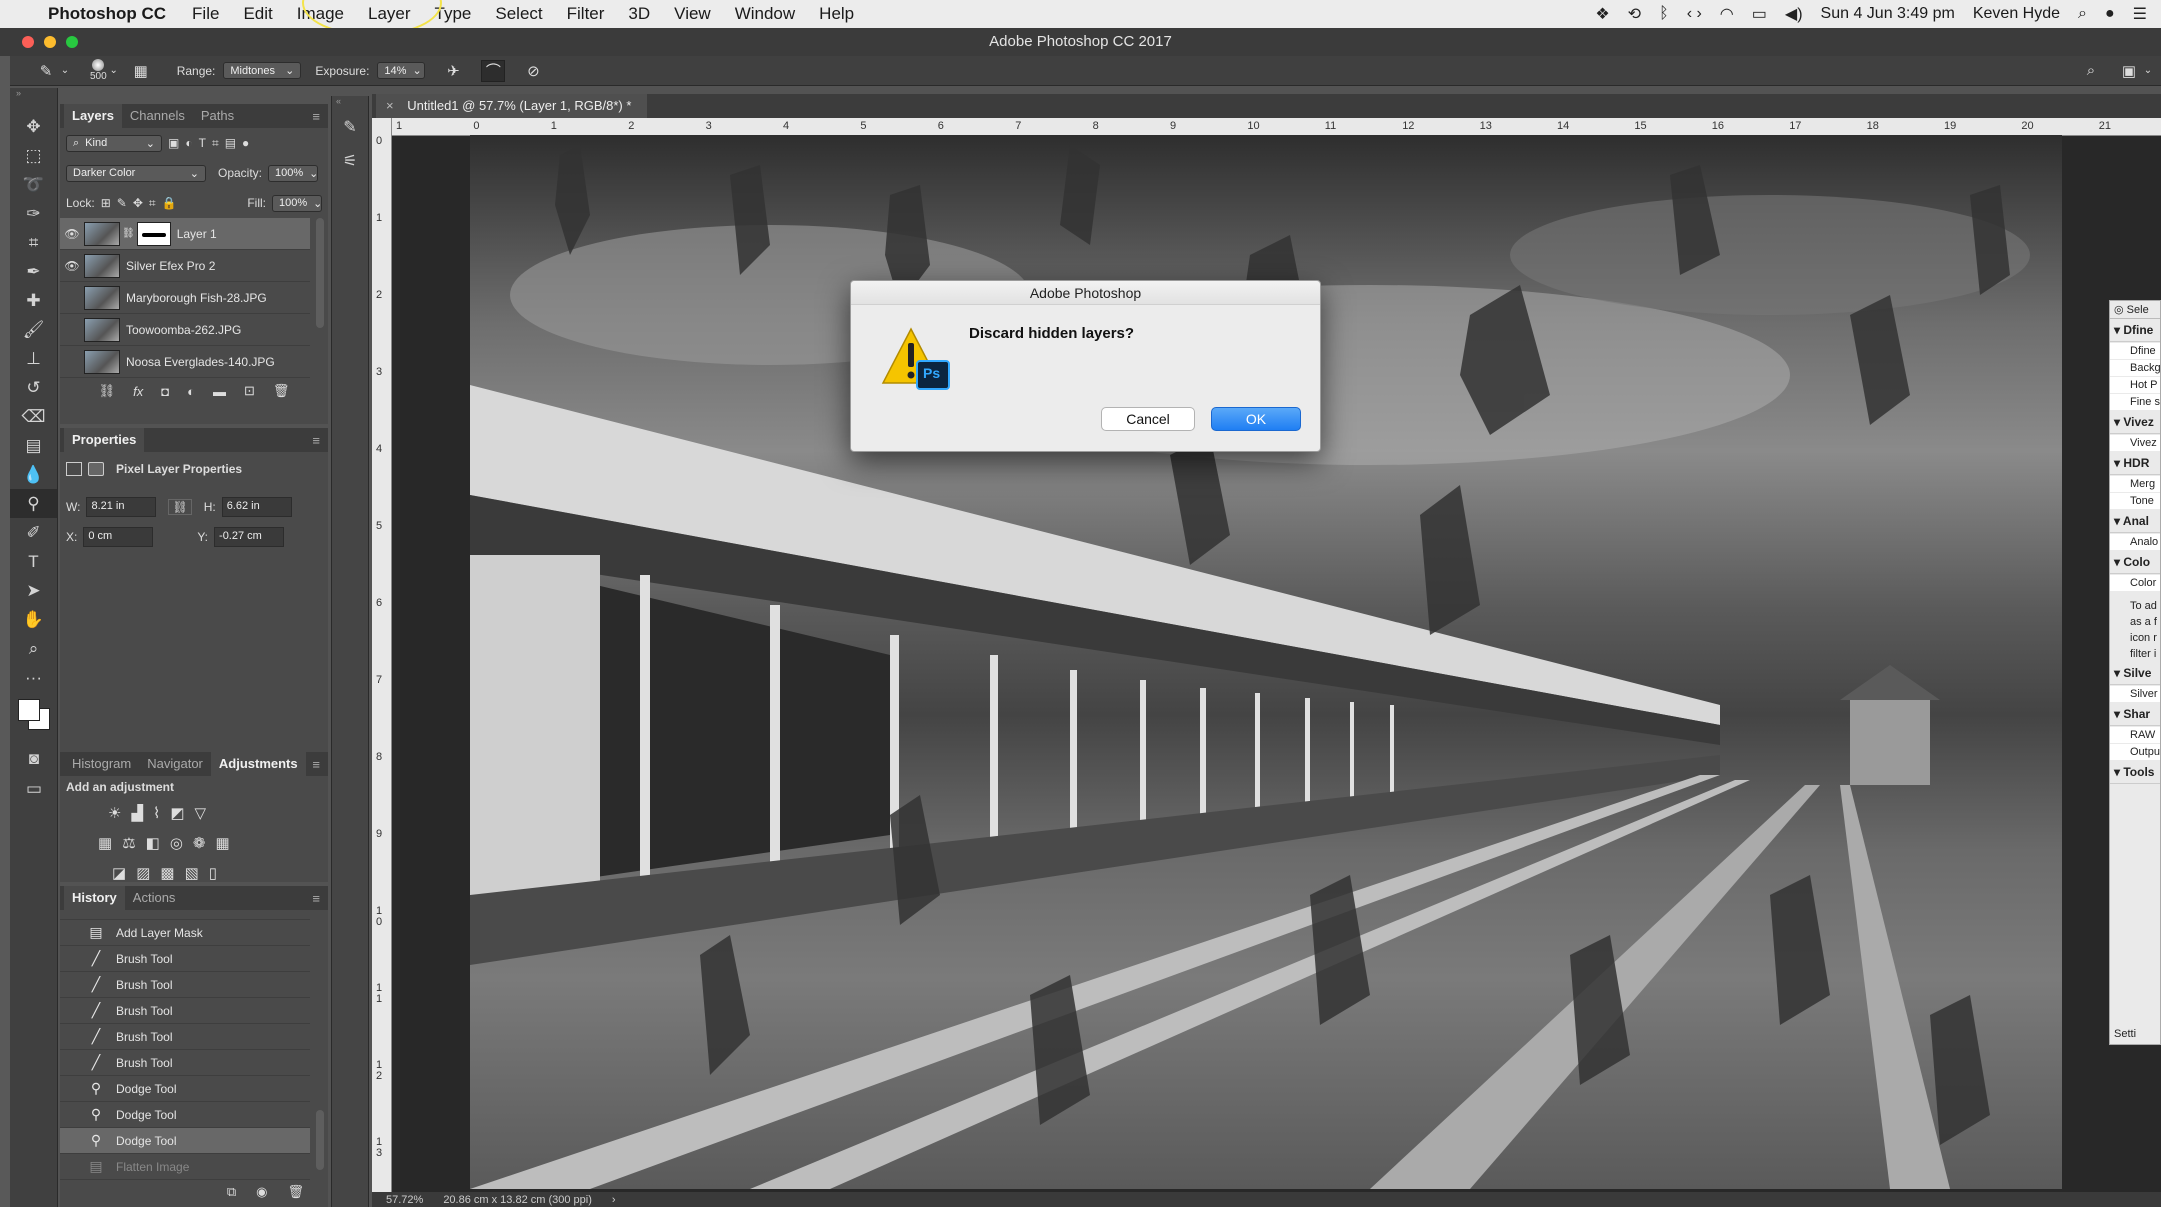 The width and height of the screenshot is (2161, 1207). Describe the element at coordinates (389, 14) in the screenshot. I see `menu-layer: Layer` at that location.